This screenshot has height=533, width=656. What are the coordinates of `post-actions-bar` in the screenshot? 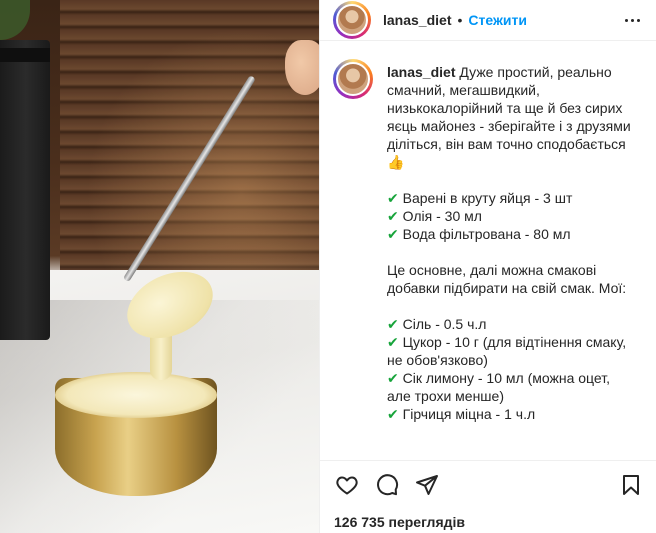 It's located at (488, 484).